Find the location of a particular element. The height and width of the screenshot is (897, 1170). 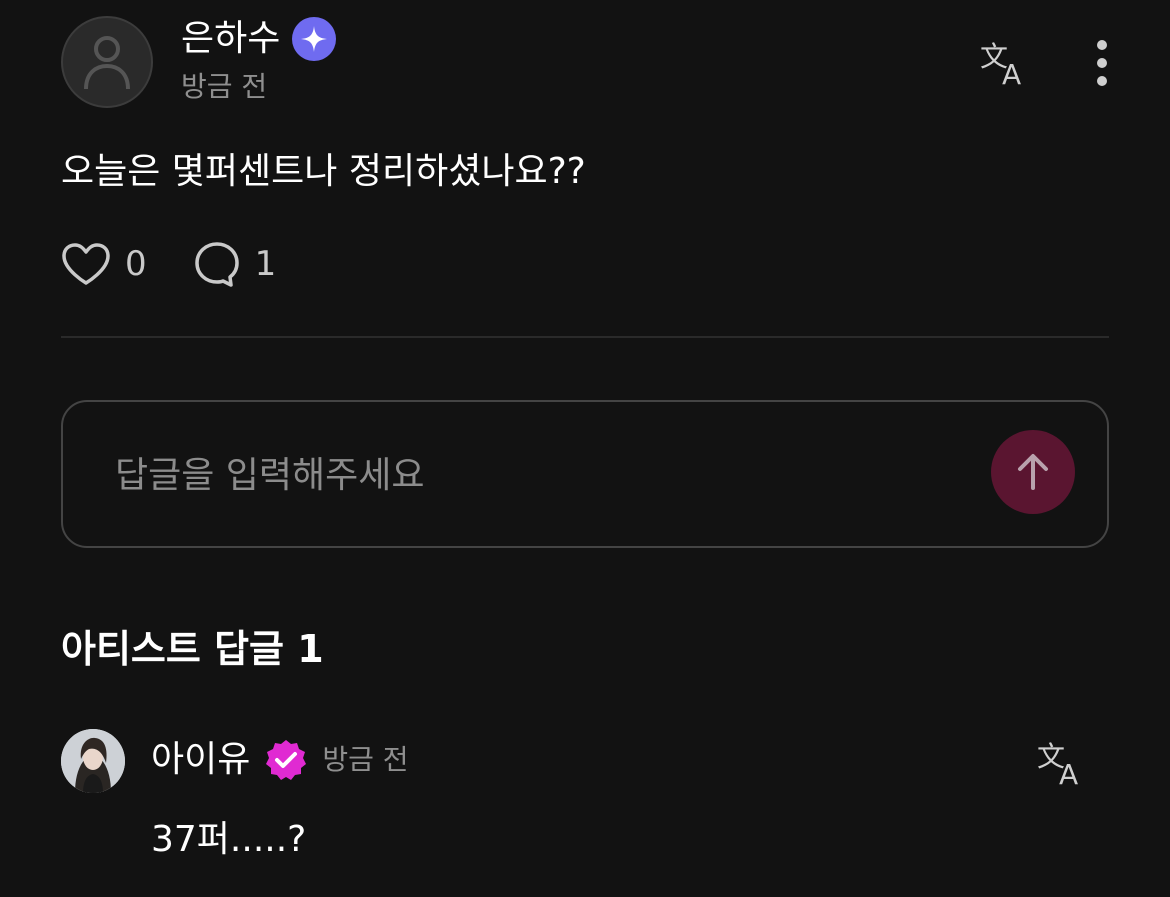

reply-input is located at coordinates (525, 475).